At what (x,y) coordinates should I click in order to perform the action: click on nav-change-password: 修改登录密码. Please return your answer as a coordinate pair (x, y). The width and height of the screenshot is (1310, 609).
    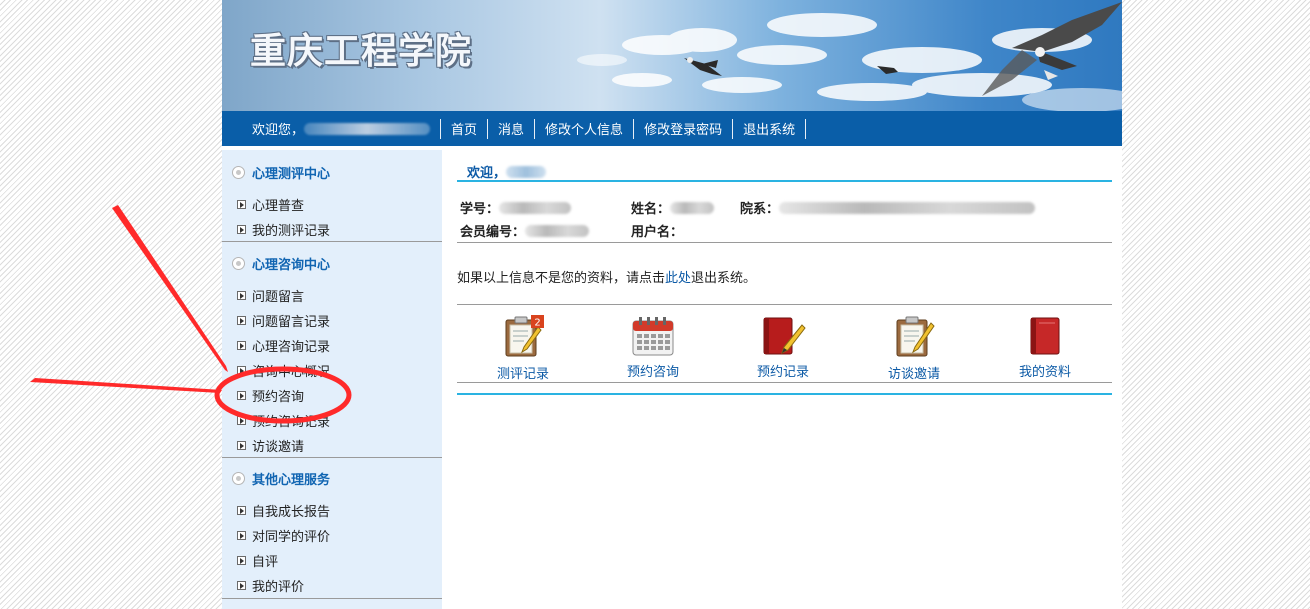
    Looking at the image, I should click on (683, 128).